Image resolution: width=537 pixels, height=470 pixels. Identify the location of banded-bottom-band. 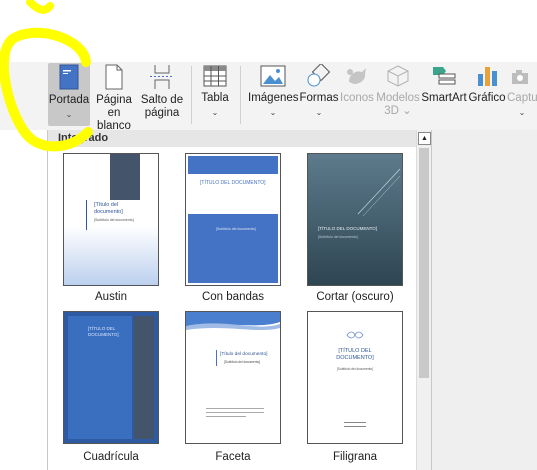
(233, 248).